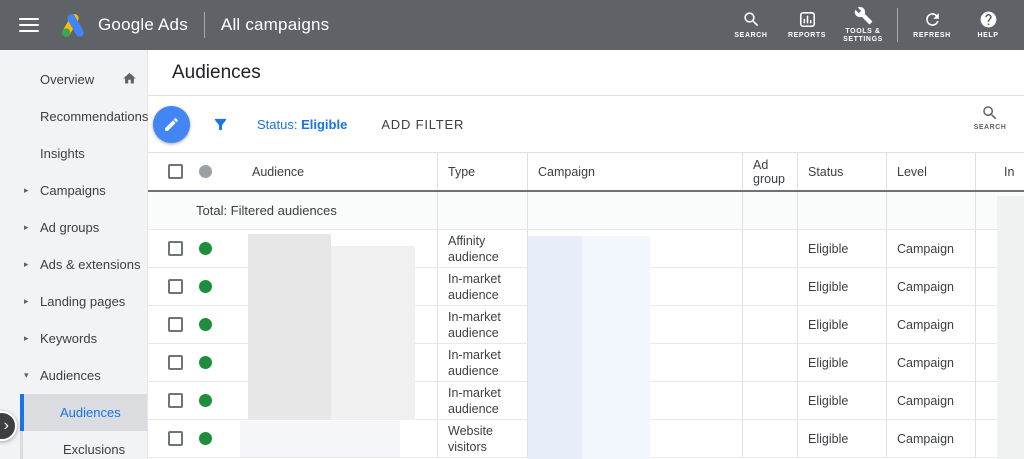  Describe the element at coordinates (807, 25) in the screenshot. I see `reports-button: REPORTS` at that location.